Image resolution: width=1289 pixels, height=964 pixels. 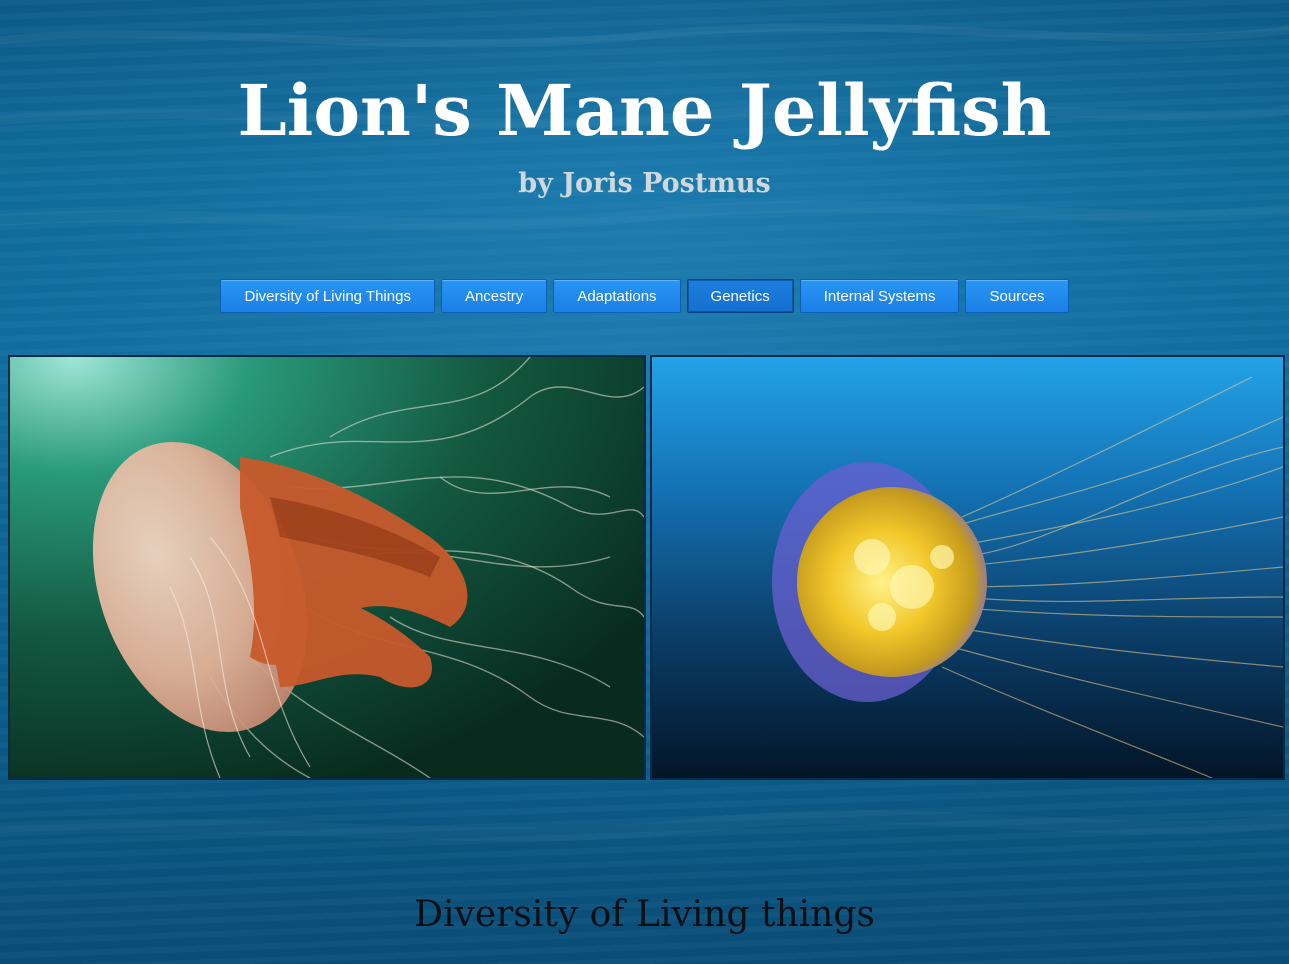 I want to click on nav-ancestry-button: Ancestry, so click(x=494, y=296).